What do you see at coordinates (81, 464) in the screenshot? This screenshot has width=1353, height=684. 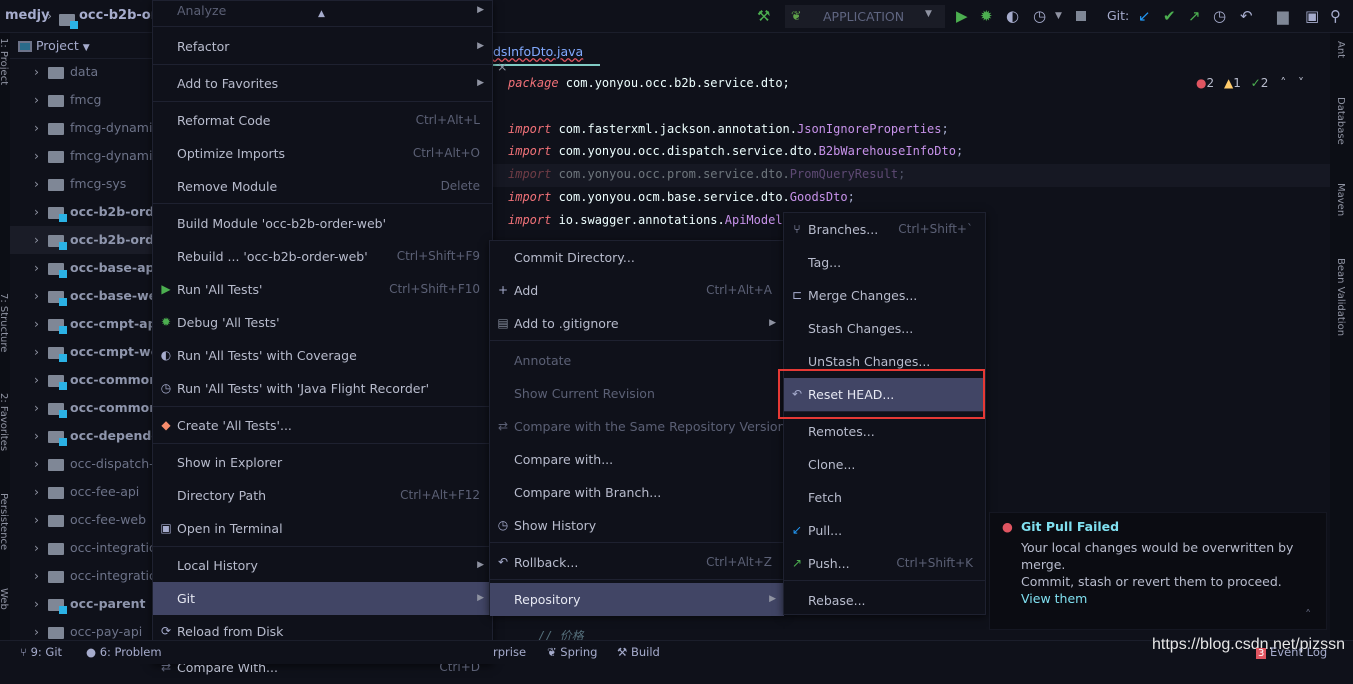 I see `tree-item: › occ-dispatch-a` at bounding box center [81, 464].